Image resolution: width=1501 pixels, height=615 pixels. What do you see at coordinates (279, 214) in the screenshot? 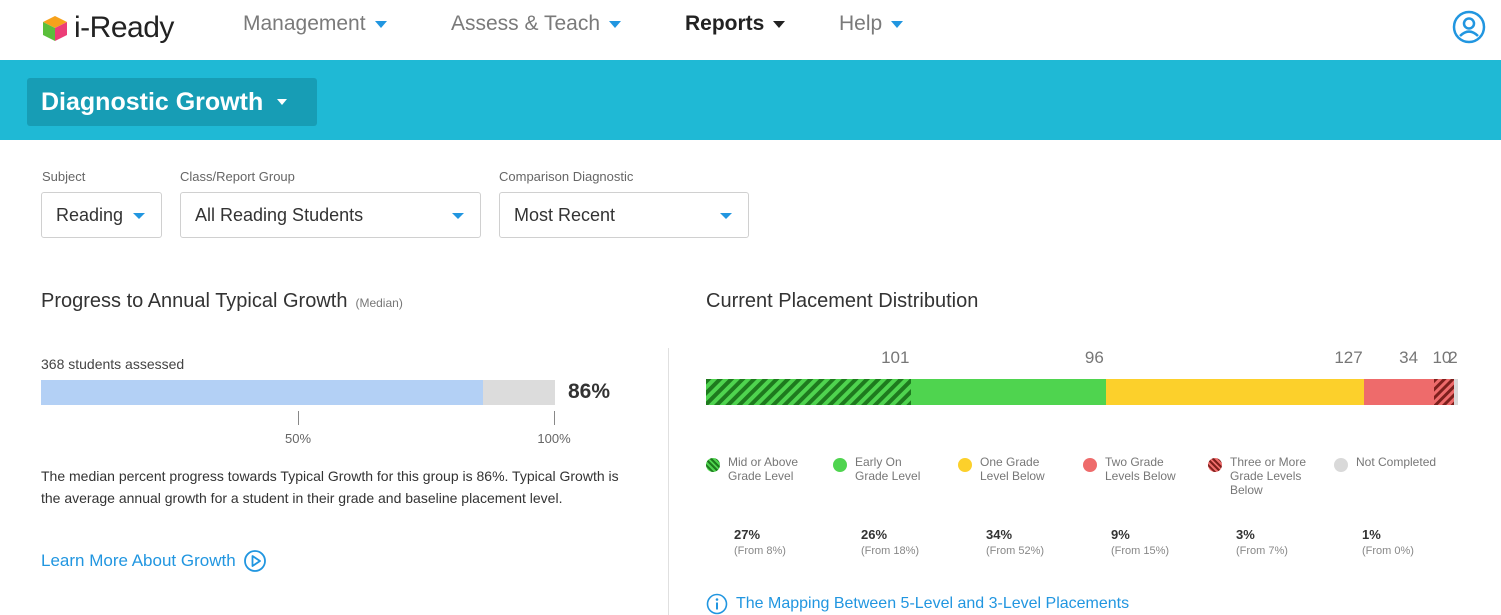
I see `group-value: All Reading Students` at bounding box center [279, 214].